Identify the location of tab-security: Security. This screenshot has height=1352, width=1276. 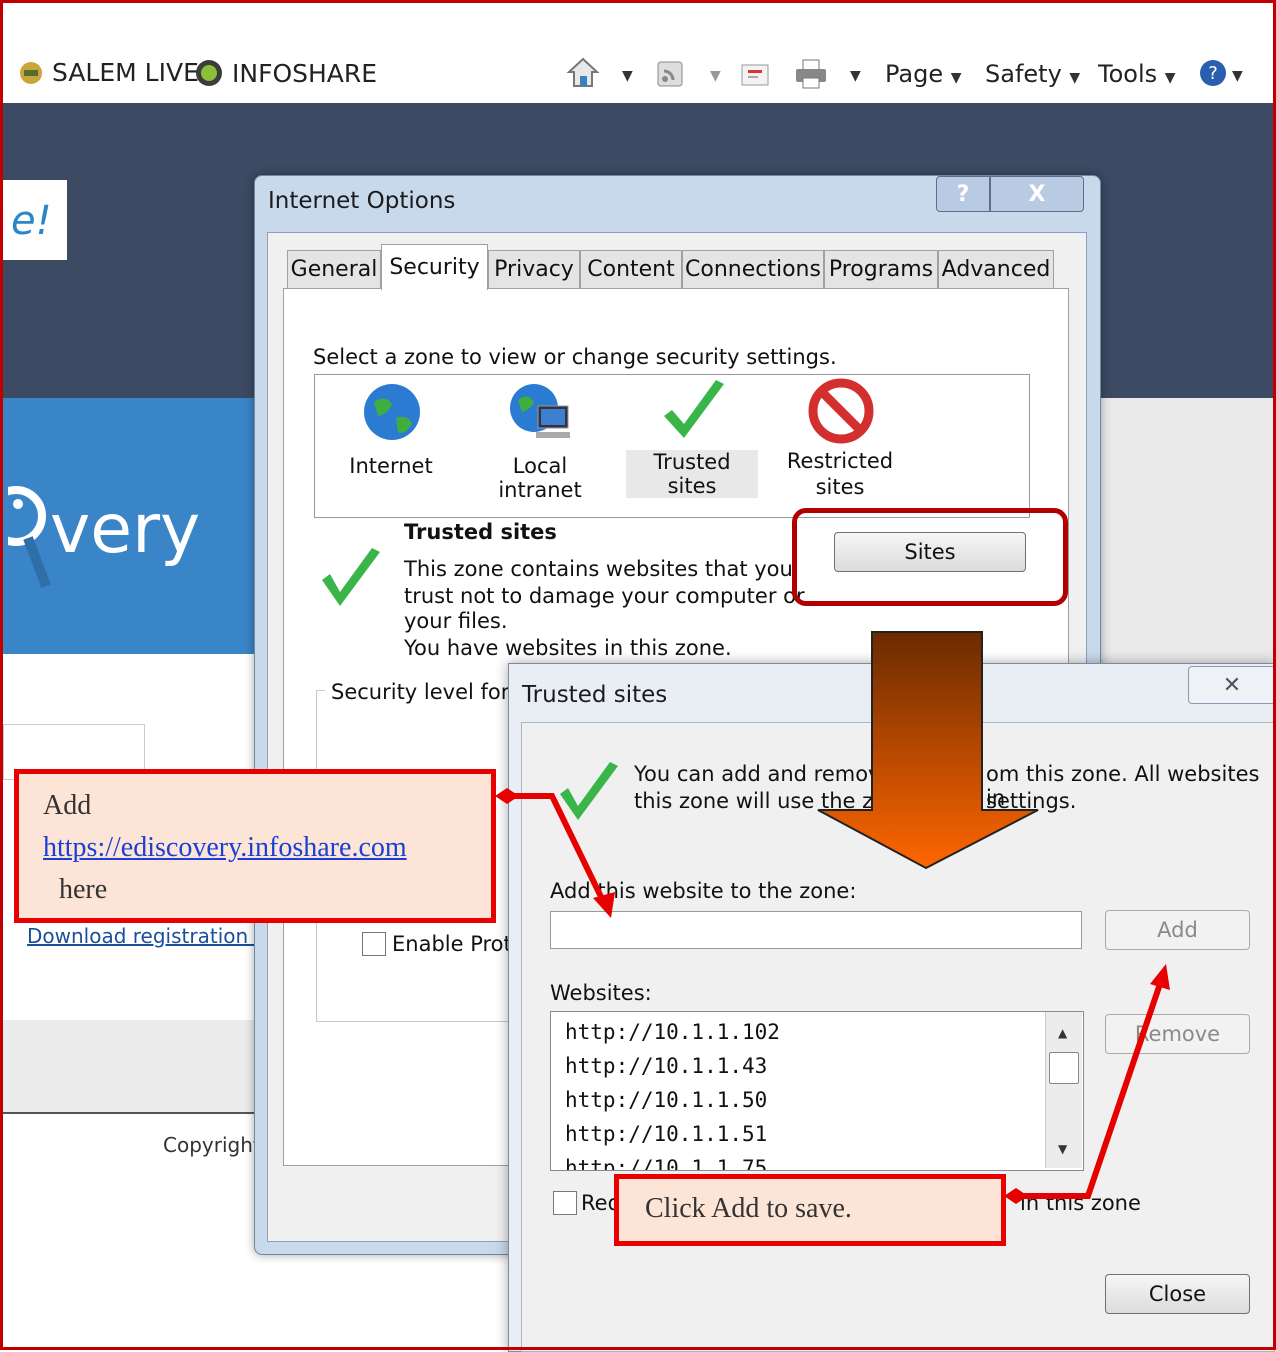
(434, 267).